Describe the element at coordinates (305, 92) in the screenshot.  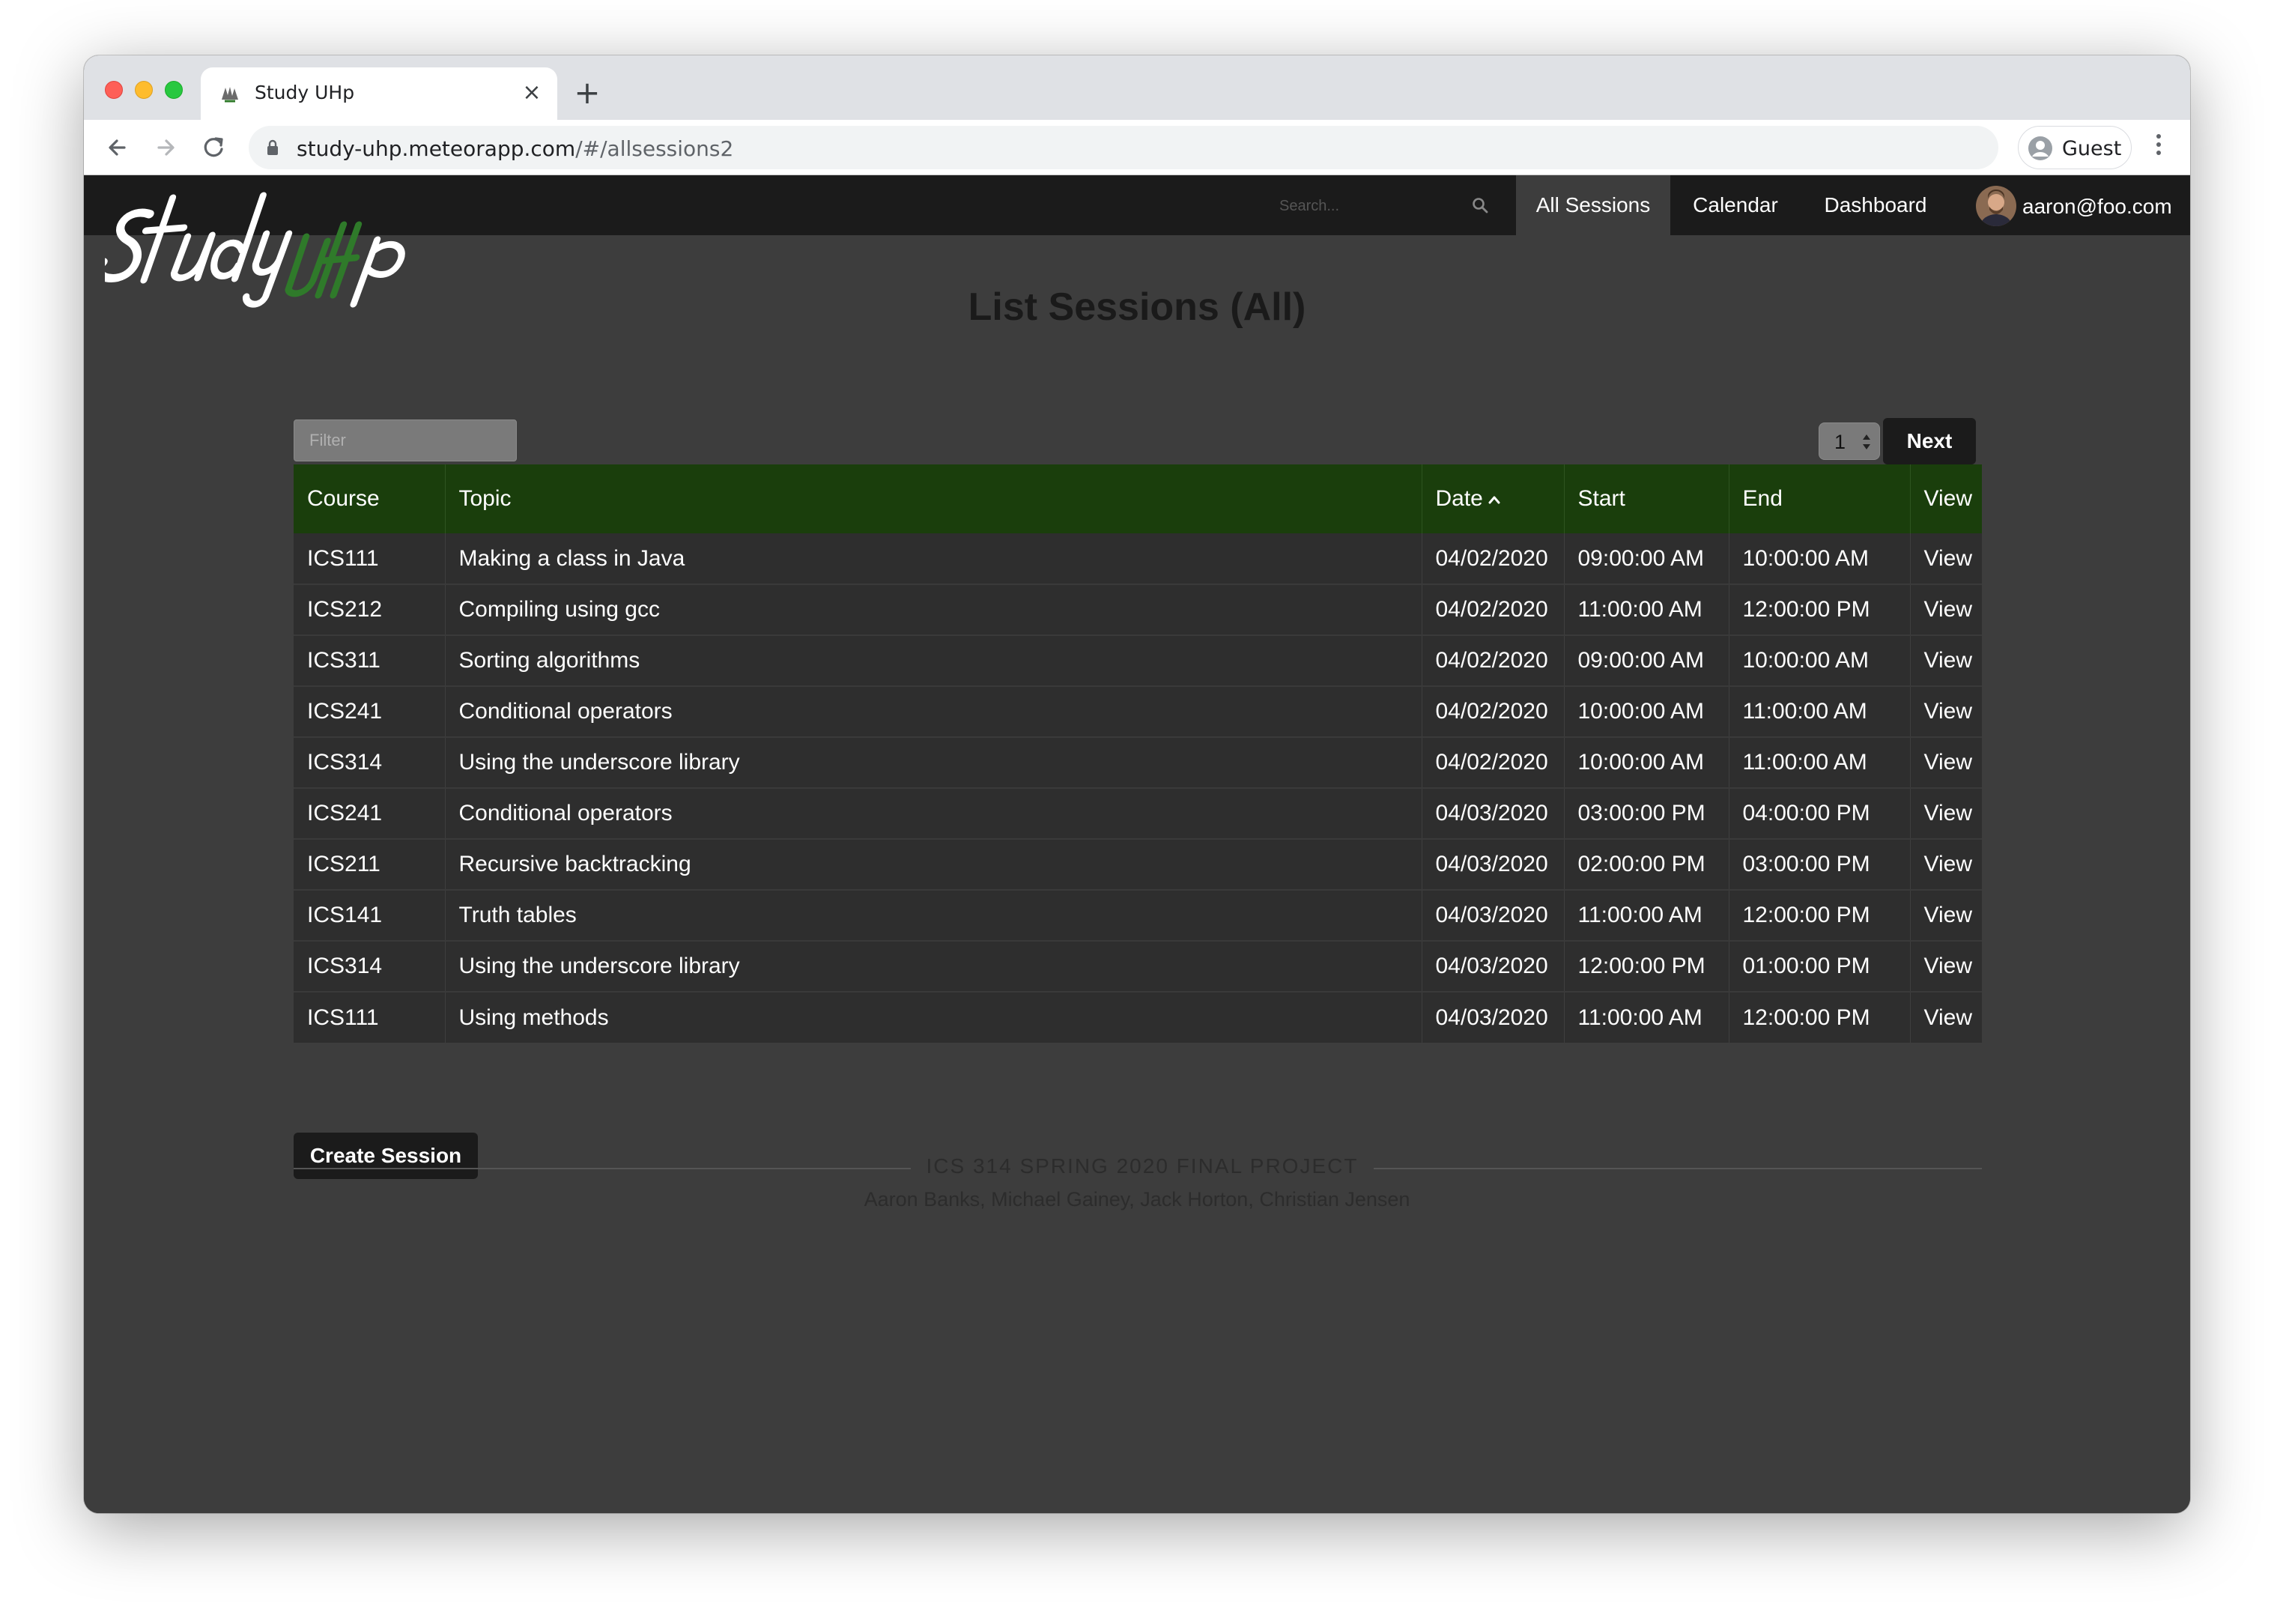
I see `tab-title: Study UHp` at that location.